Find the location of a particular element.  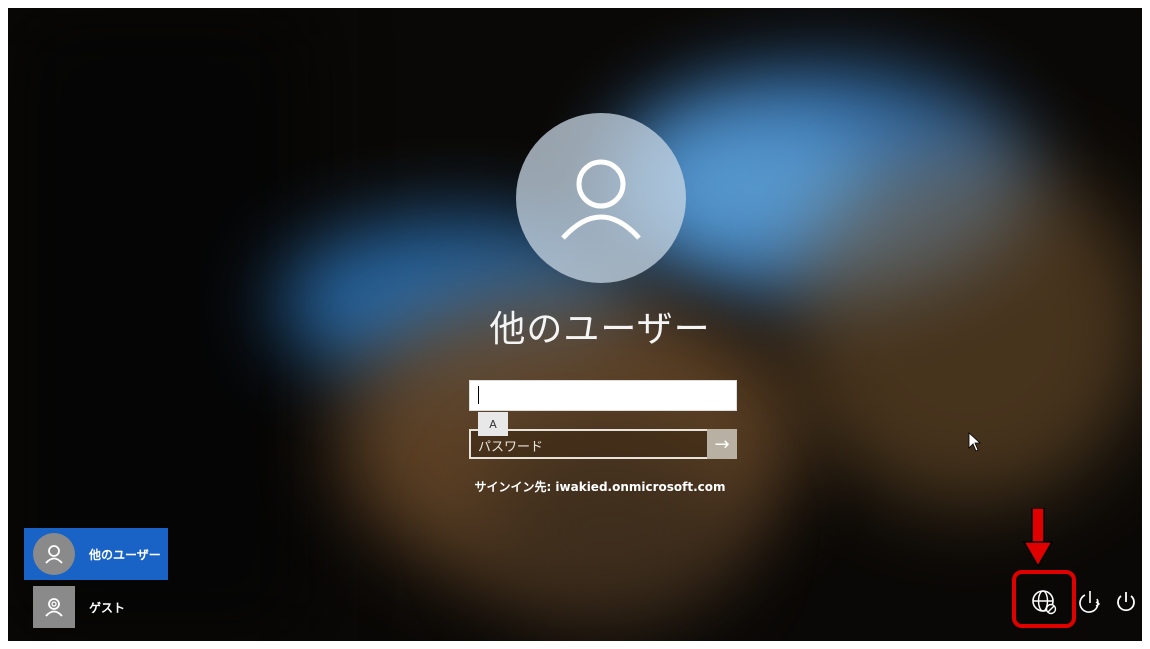

user-tile-guest: ゲスト is located at coordinates (96, 607).